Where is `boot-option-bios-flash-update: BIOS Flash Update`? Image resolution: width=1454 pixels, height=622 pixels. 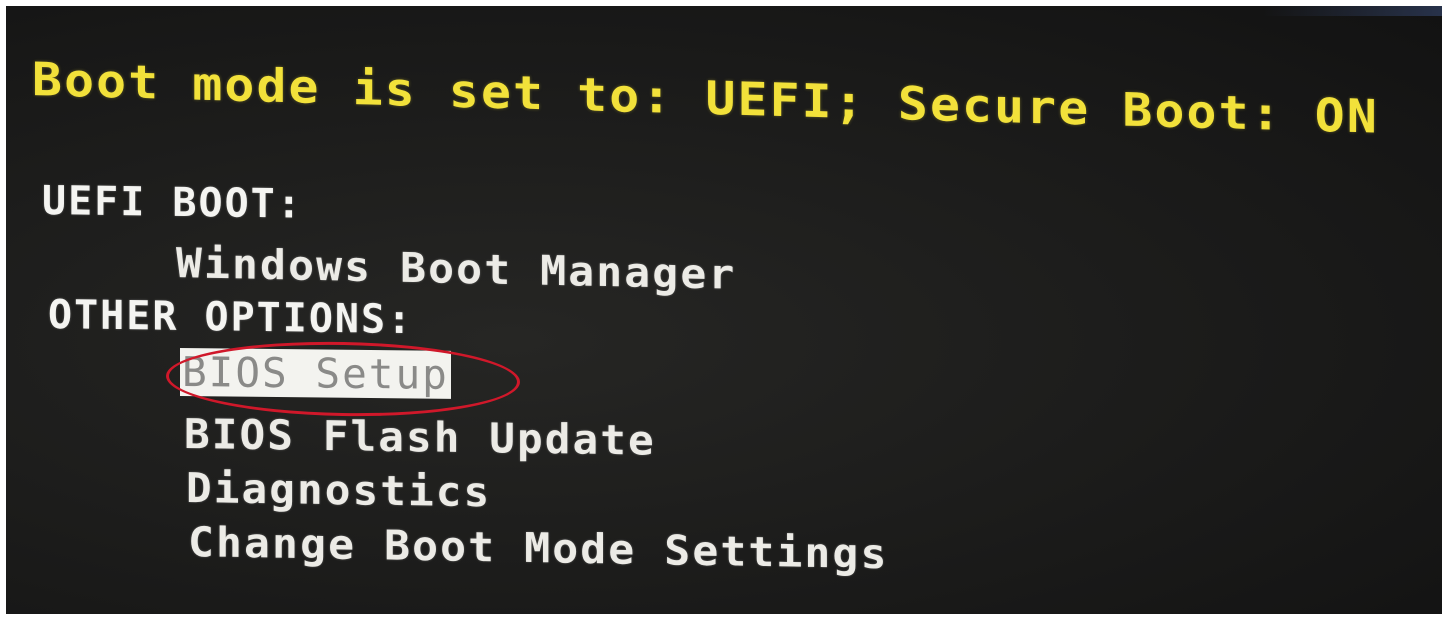
boot-option-bios-flash-update: BIOS Flash Update is located at coordinates (420, 437).